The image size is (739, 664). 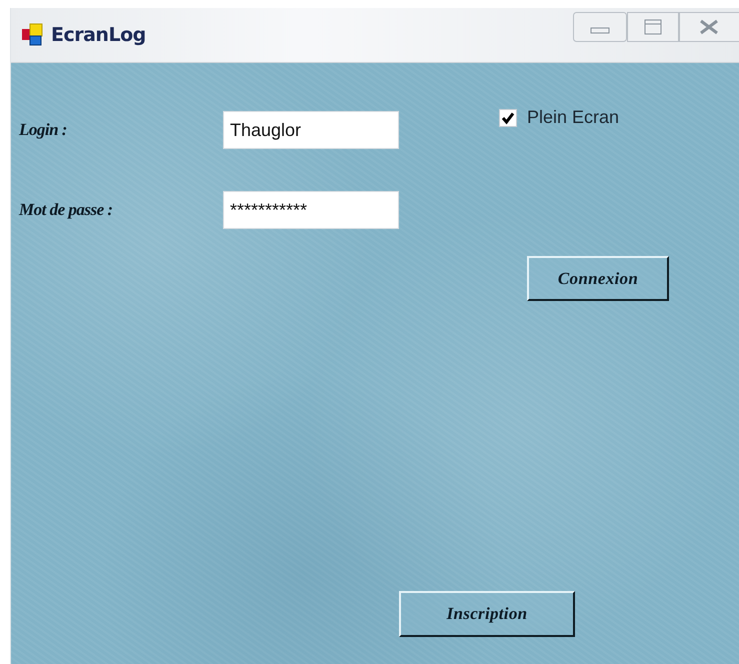 What do you see at coordinates (98, 35) in the screenshot?
I see `window-title: EcranLog` at bounding box center [98, 35].